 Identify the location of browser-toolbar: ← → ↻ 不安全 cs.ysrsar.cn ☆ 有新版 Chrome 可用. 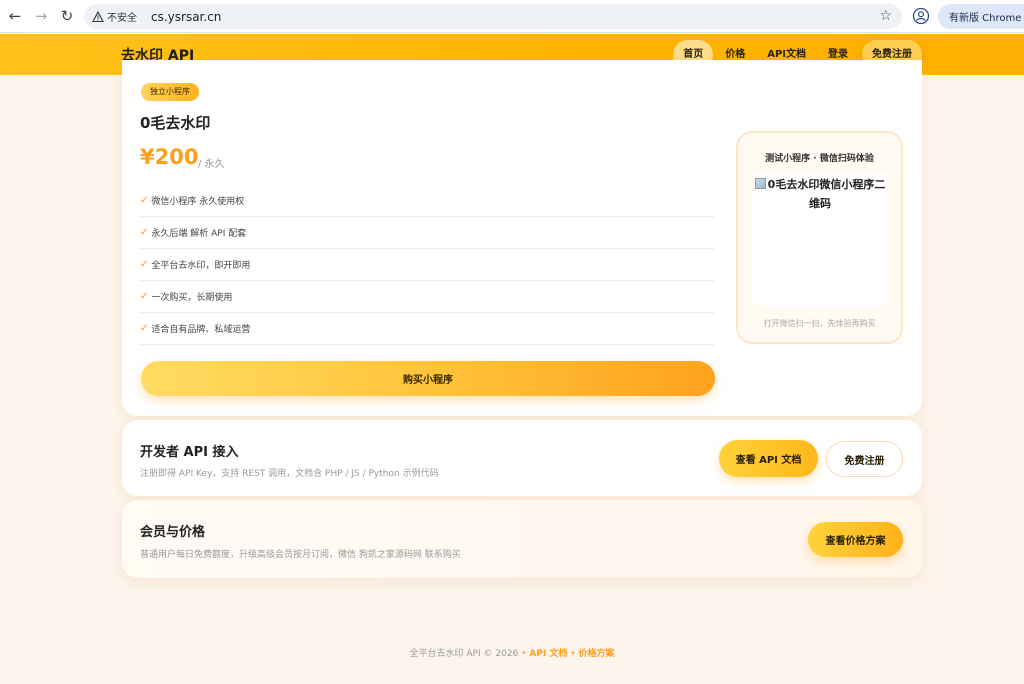
(512, 16).